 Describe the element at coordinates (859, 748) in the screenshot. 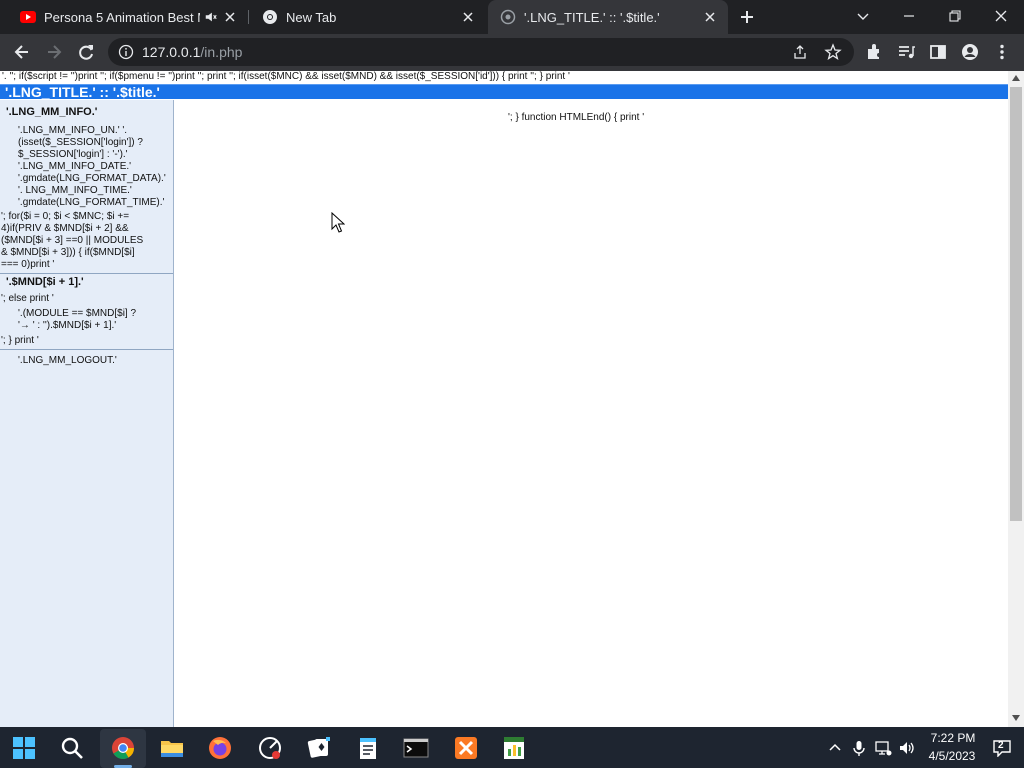

I see `microphone-icon` at that location.